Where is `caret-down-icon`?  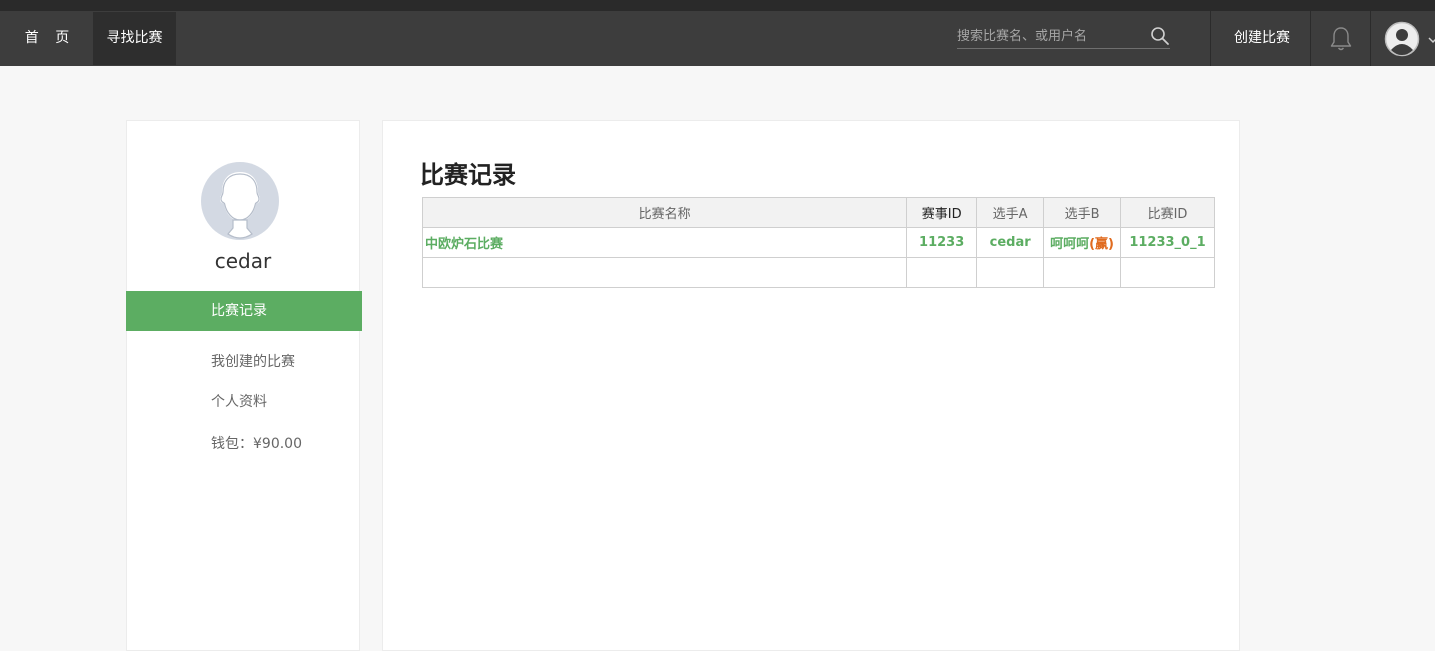 caret-down-icon is located at coordinates (1431, 40).